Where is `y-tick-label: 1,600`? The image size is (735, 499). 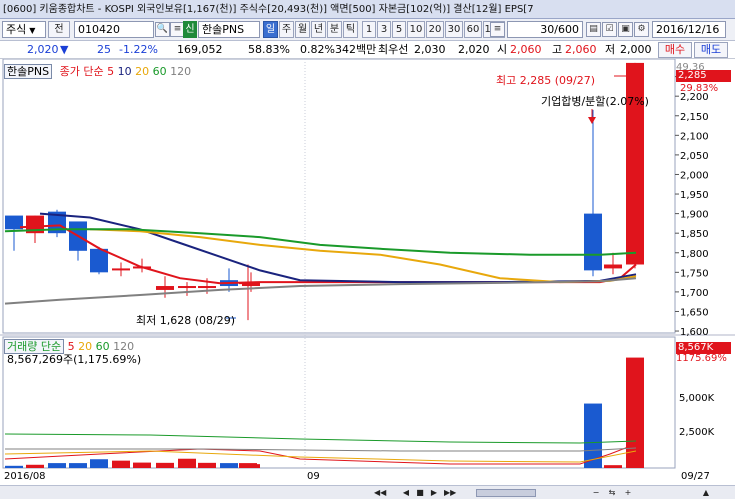 y-tick-label: 1,600 is located at coordinates (694, 332).